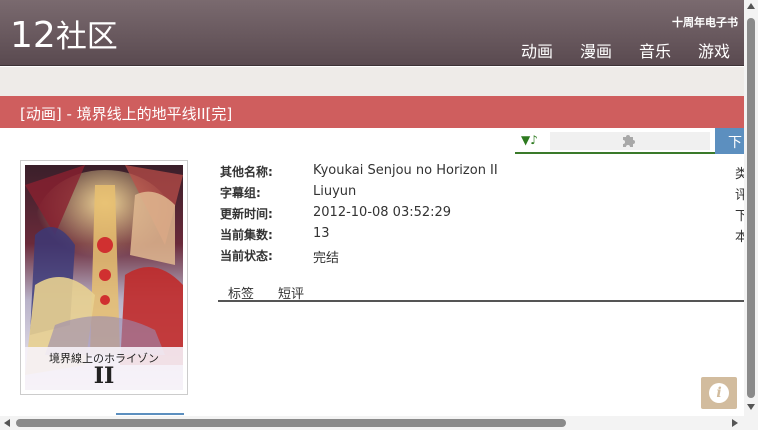 Image resolution: width=758 pixels, height=430 pixels. Describe the element at coordinates (104, 376) in the screenshot. I see `poster-numeral: II` at that location.